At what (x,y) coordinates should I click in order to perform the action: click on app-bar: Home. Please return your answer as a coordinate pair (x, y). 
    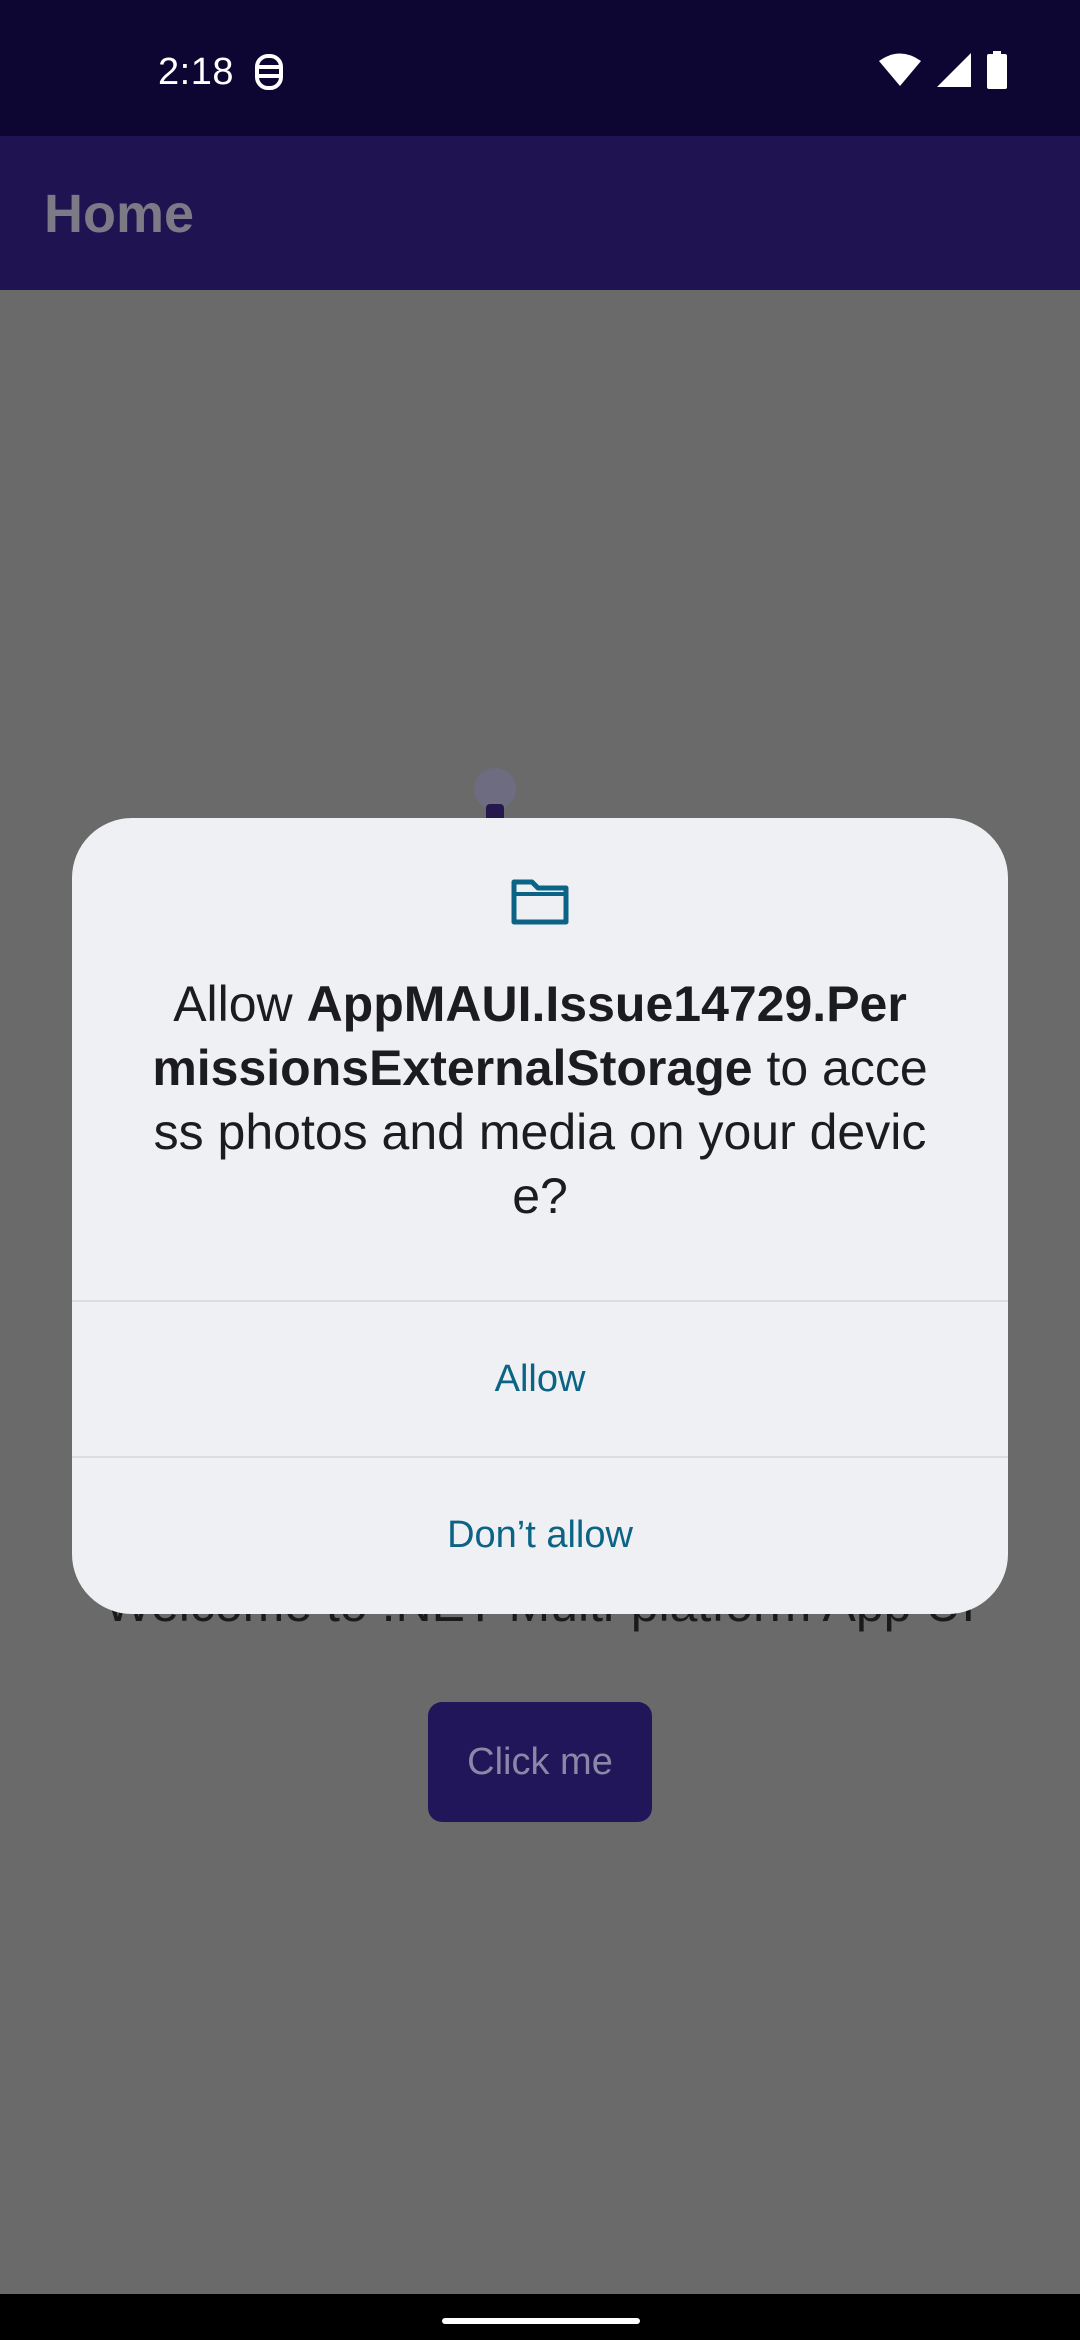
    Looking at the image, I should click on (540, 213).